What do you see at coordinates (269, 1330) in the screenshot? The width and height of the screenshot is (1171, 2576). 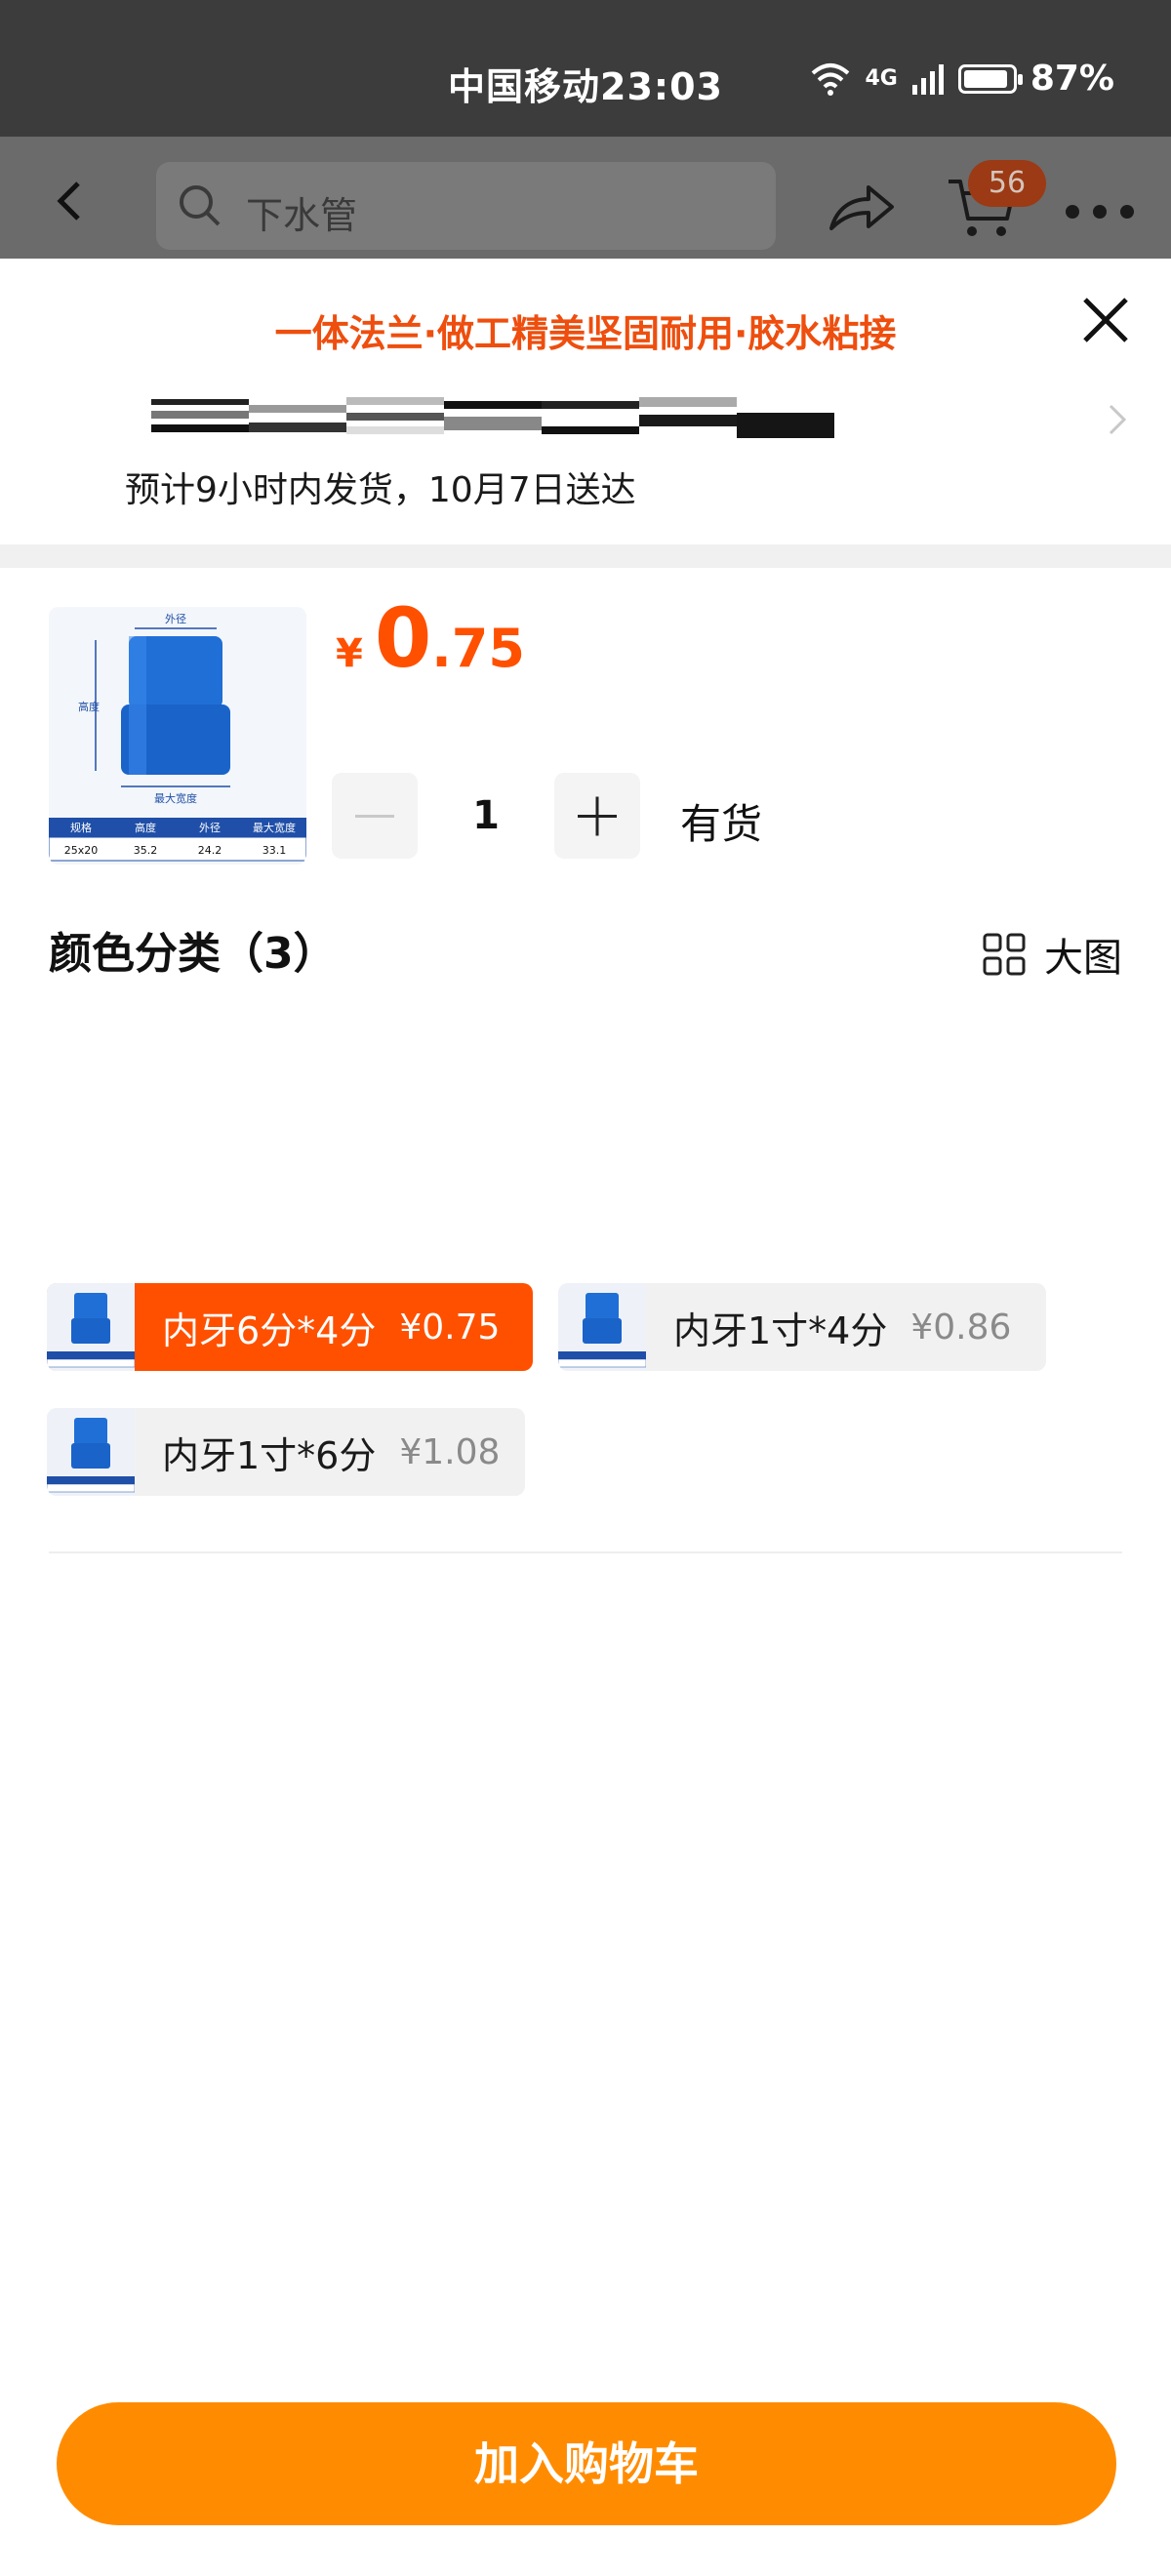 I see `sku-option-name: 内牙6分*4分` at bounding box center [269, 1330].